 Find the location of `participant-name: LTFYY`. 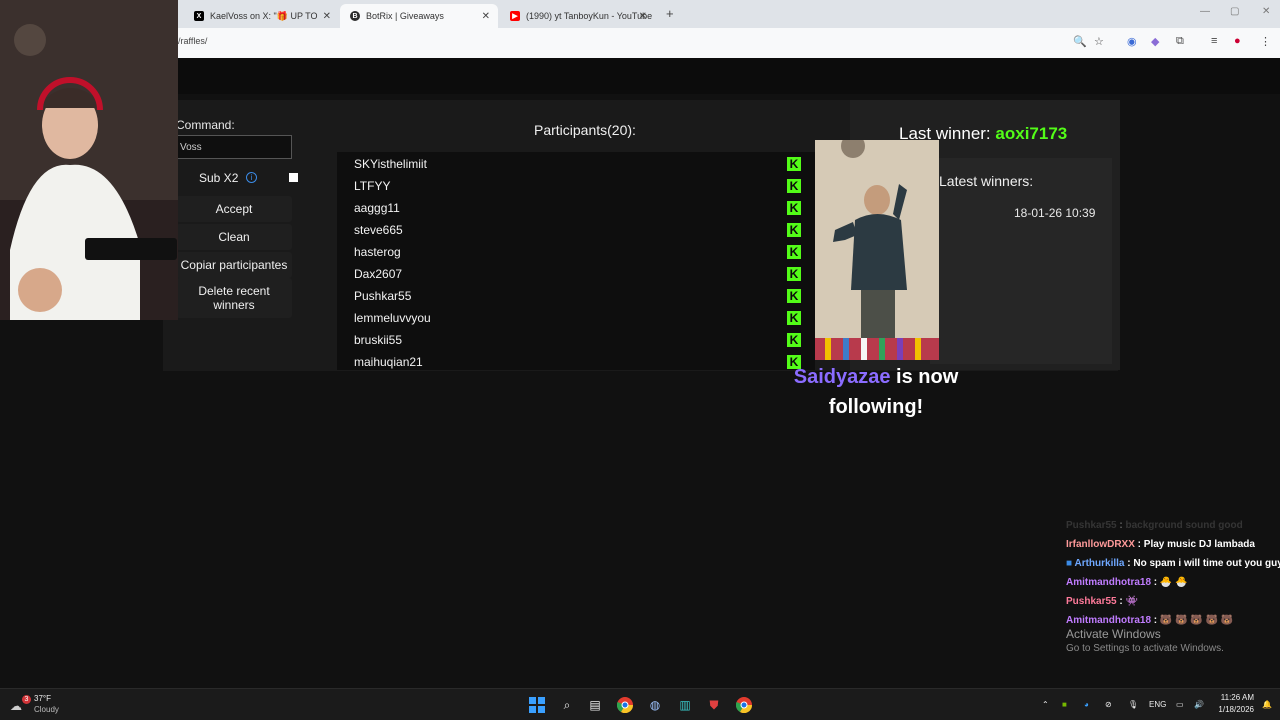

participant-name: LTFYY is located at coordinates (372, 186).